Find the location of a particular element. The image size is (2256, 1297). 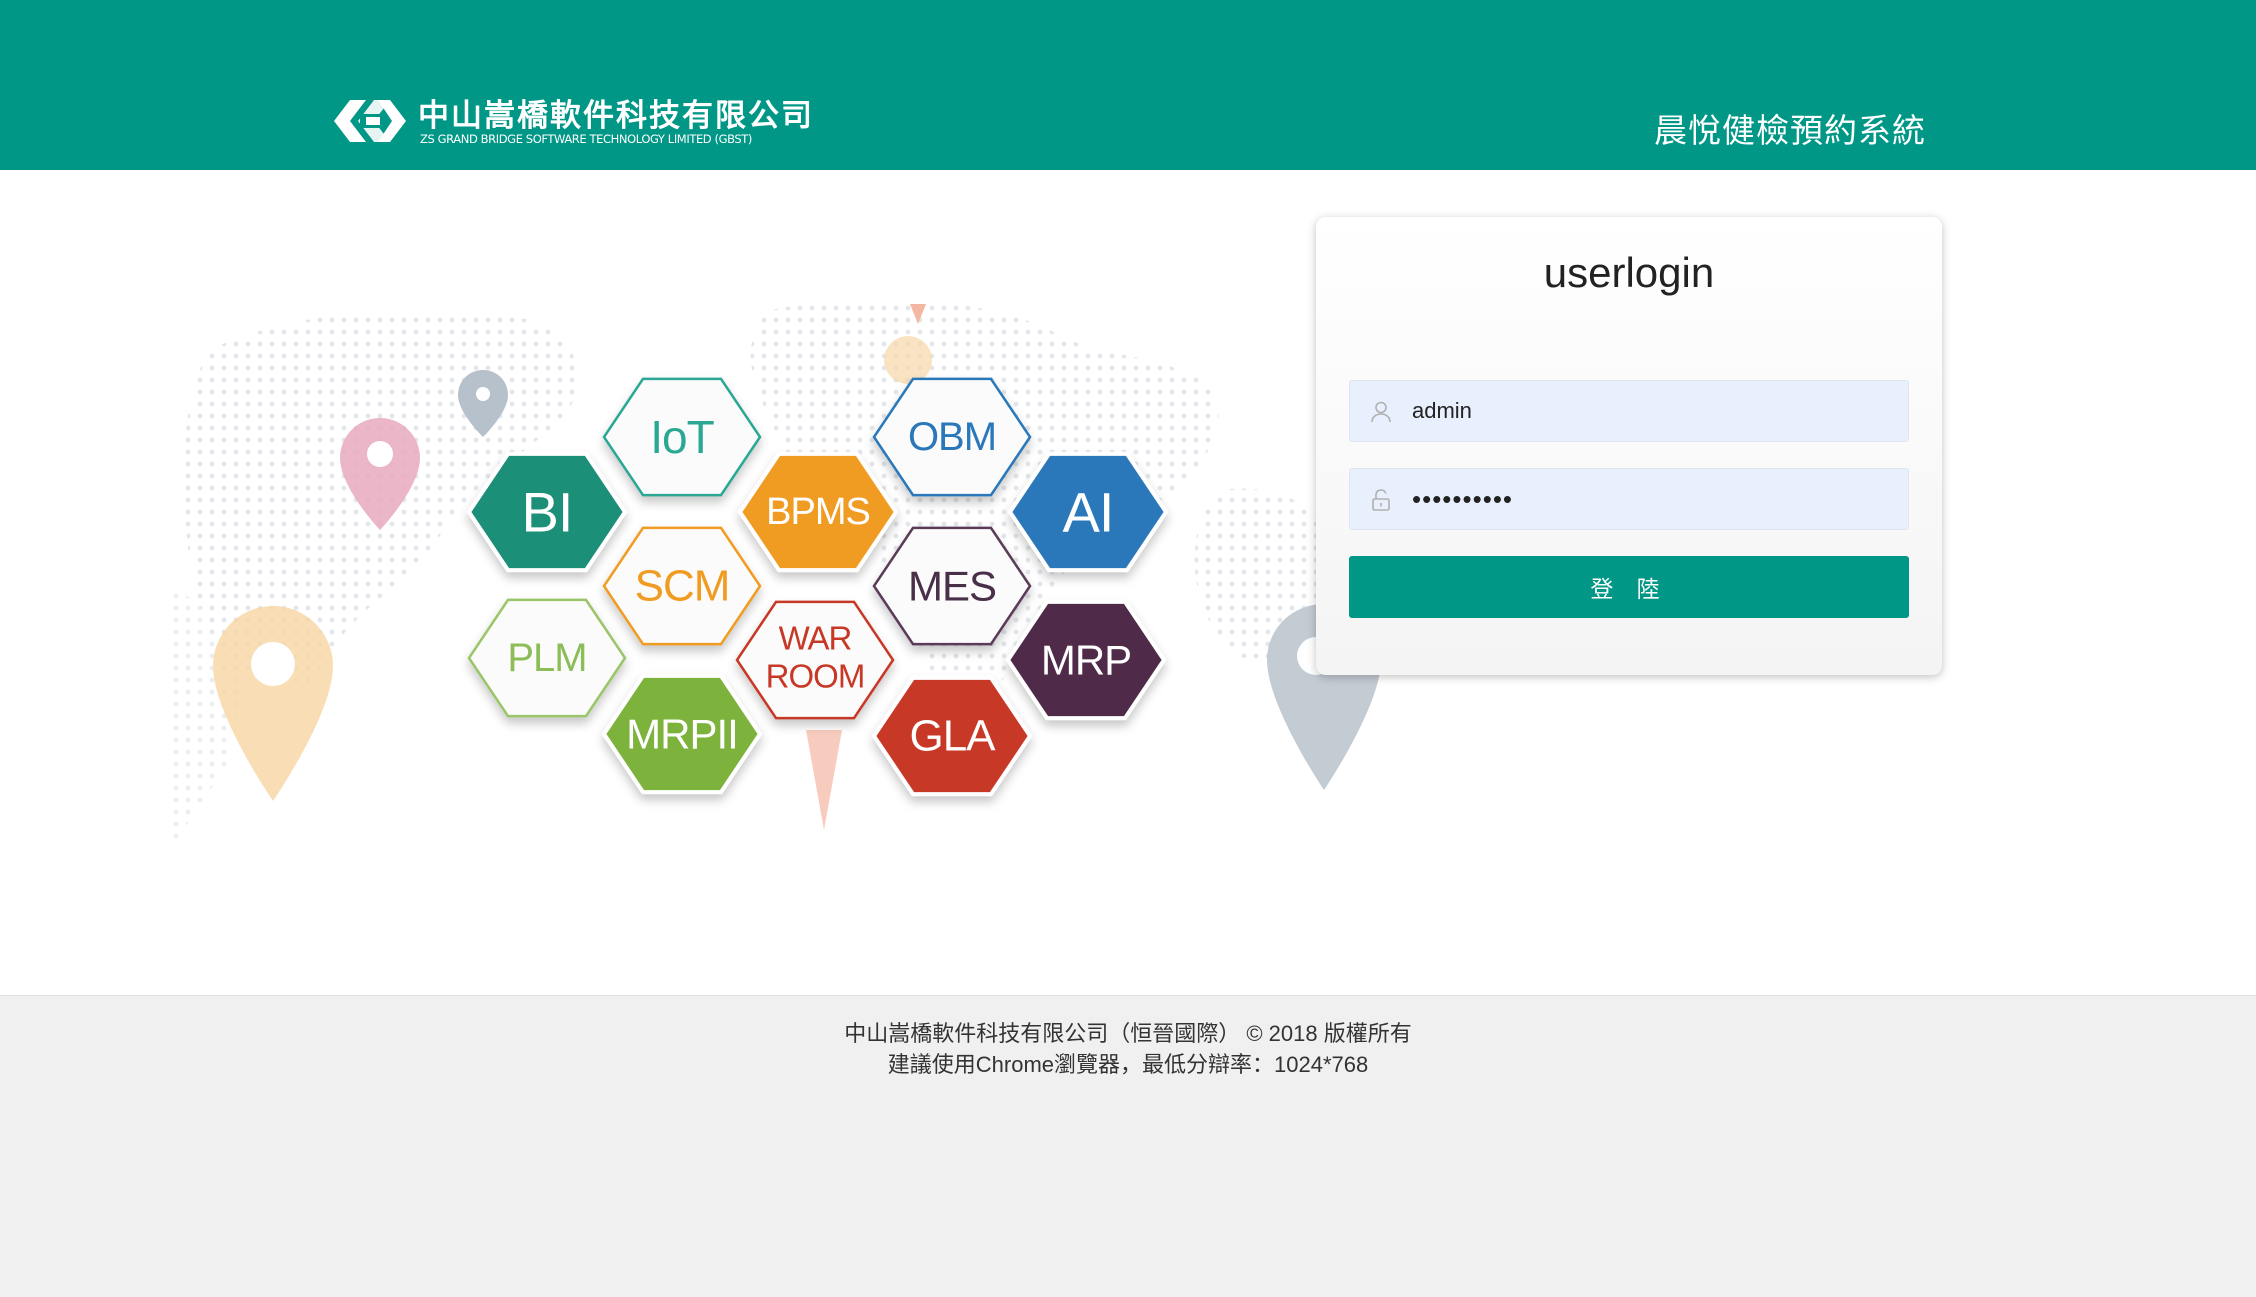

login-button: 登 陸 is located at coordinates (1629, 587).